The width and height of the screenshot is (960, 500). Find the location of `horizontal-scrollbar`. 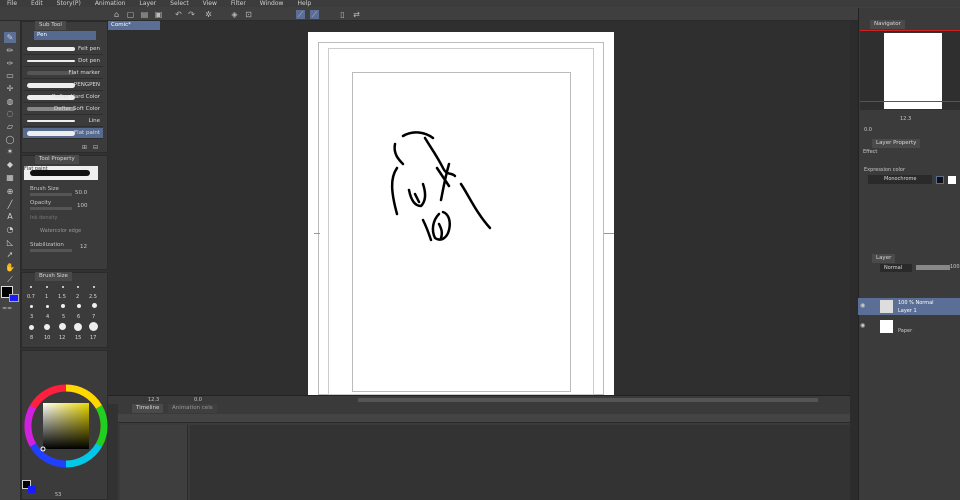

horizontal-scrollbar is located at coordinates (588, 400).